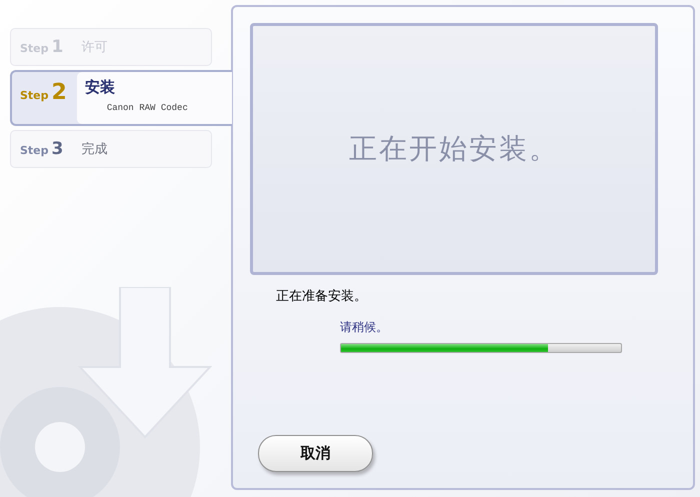 The width and height of the screenshot is (700, 497). I want to click on step-label: 完成, so click(94, 149).